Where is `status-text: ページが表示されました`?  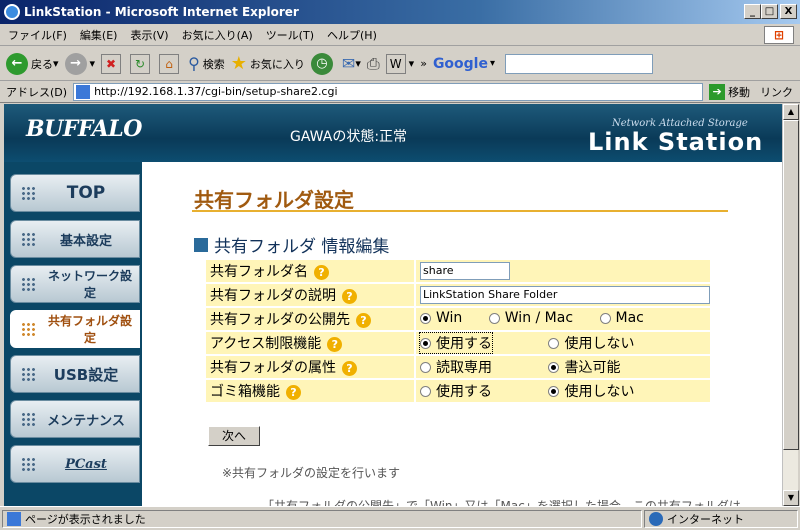
status-text: ページが表示されました is located at coordinates (85, 519).